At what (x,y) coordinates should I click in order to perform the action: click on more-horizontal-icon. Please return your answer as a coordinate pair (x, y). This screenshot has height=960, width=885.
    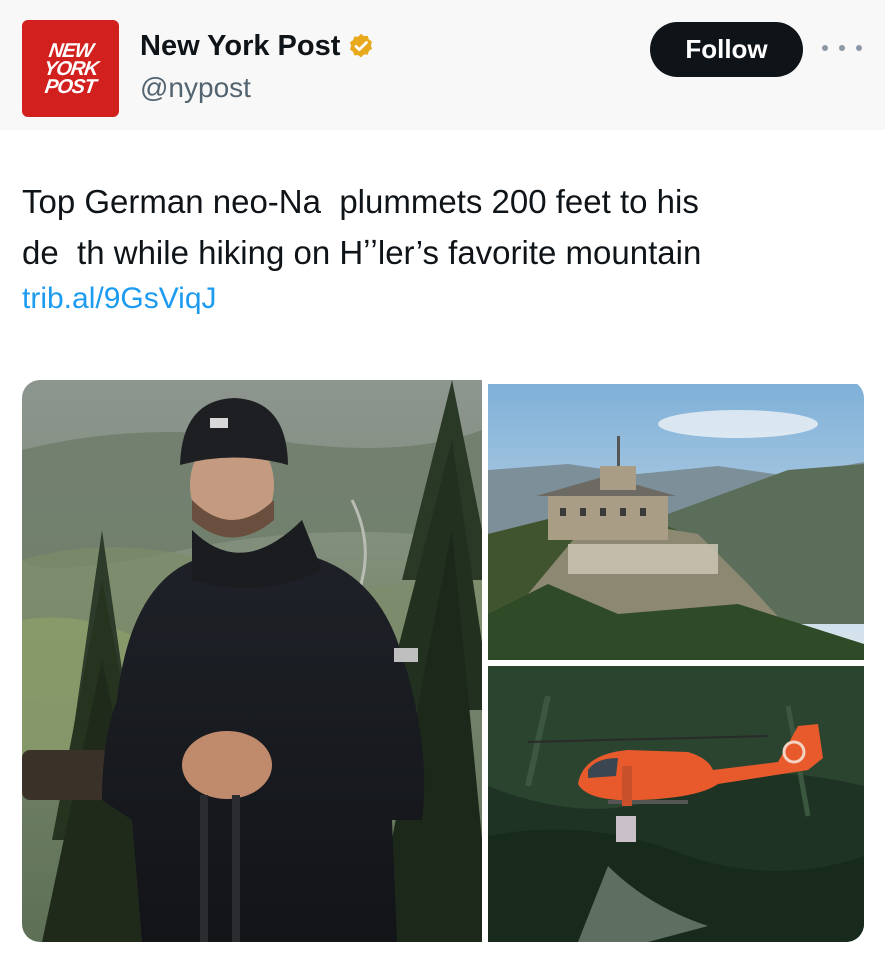
    Looking at the image, I should click on (842, 48).